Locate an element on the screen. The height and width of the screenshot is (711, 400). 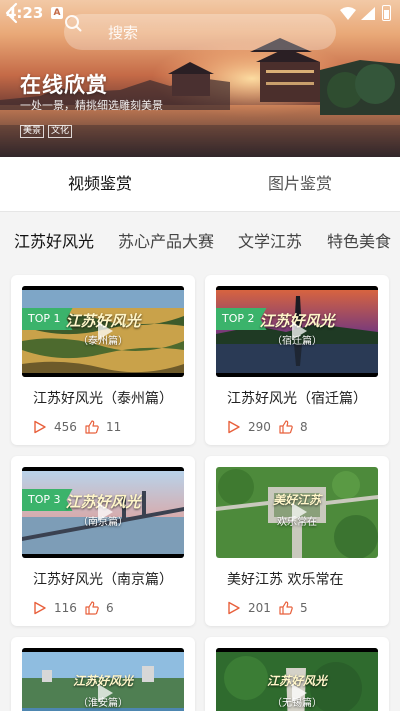
video-card: TOP 3 江苏好风光 （南京篇） 江苏好风光（南京篇） 116 6 is located at coordinates (103, 541).